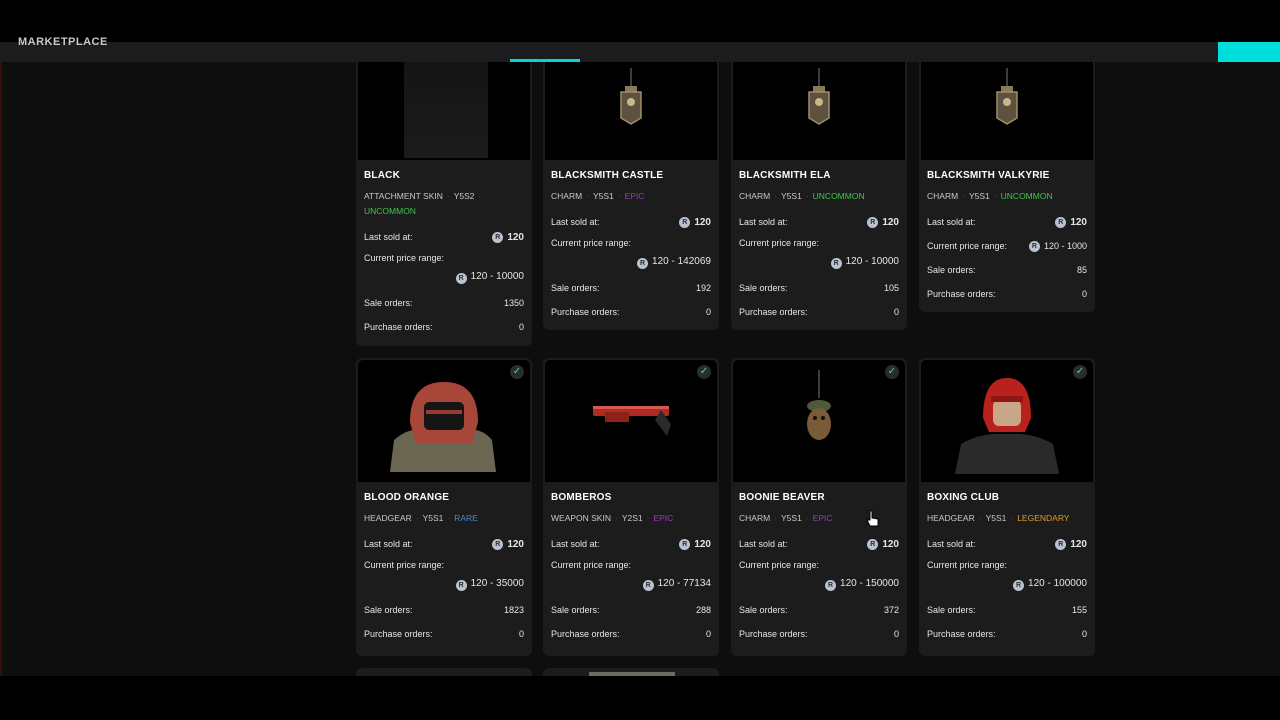  I want to click on item-type: ATTACHMENT SKIN, so click(403, 196).